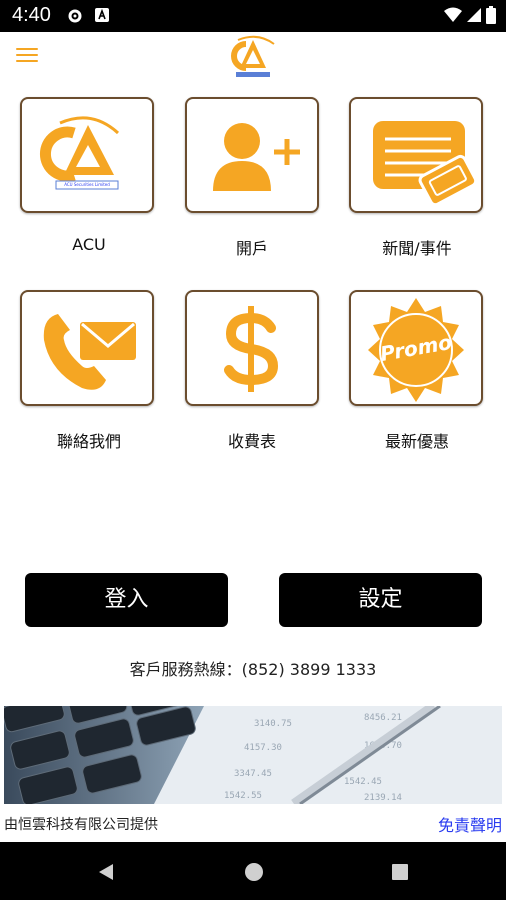  What do you see at coordinates (383, 798) in the screenshot?
I see `svg-text: 2139.14` at bounding box center [383, 798].